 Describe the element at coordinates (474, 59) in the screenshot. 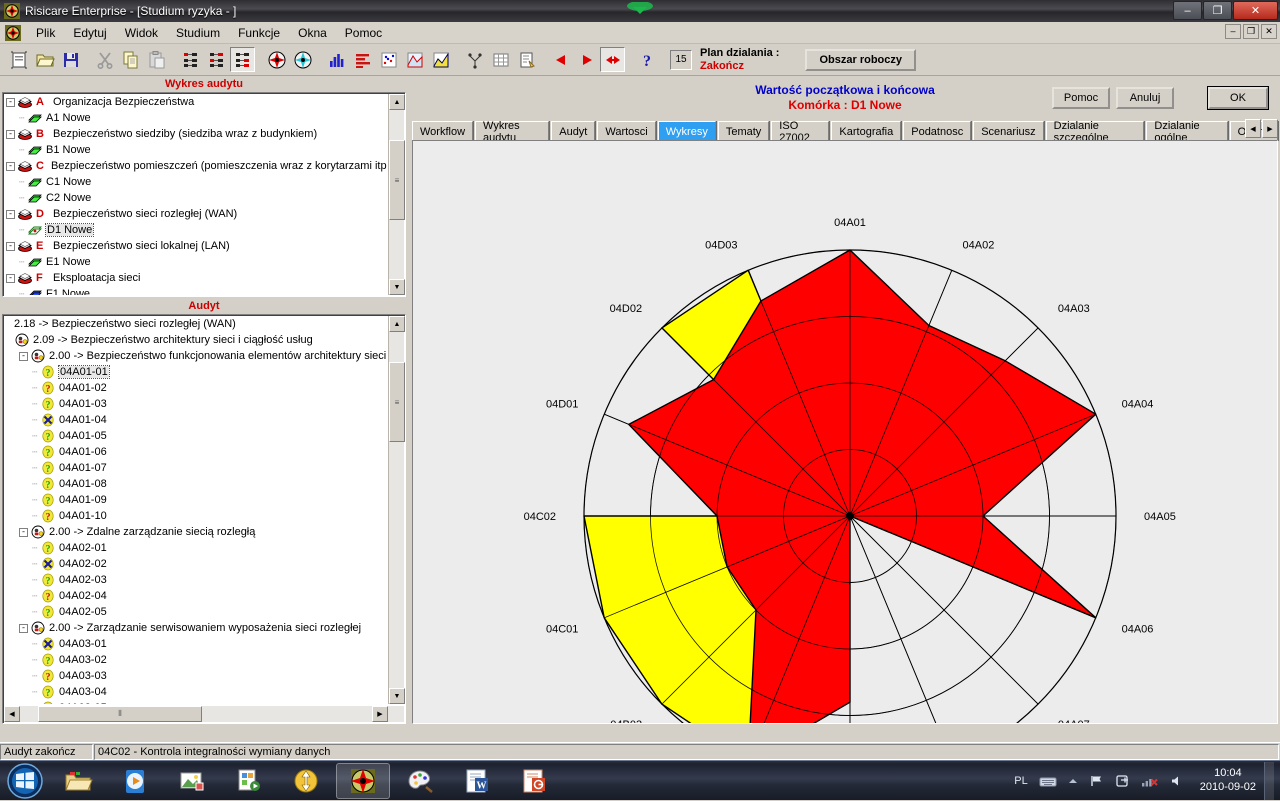

I see `hierarchy-icon` at that location.